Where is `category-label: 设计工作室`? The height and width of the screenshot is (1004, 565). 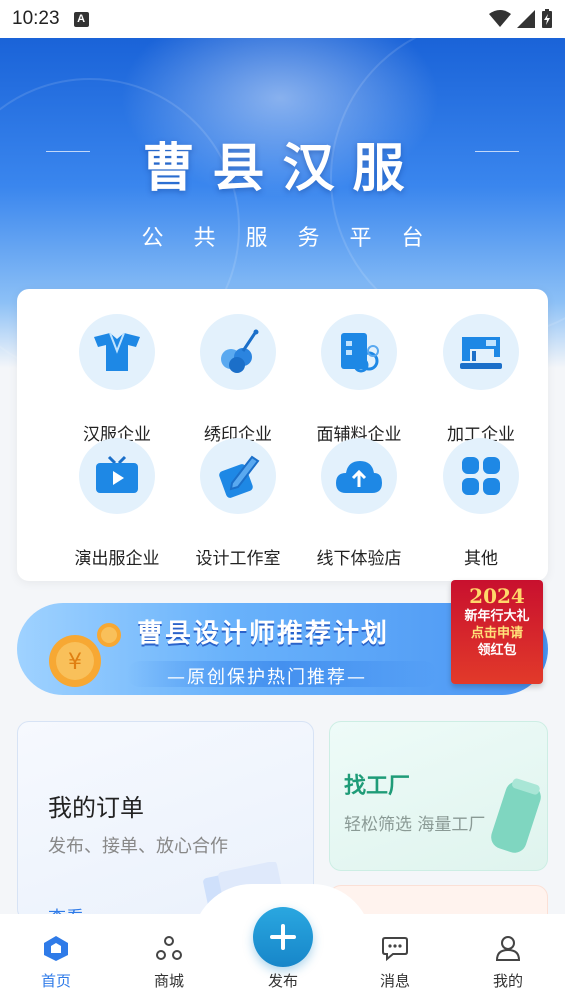 category-label: 设计工作室 is located at coordinates (238, 559).